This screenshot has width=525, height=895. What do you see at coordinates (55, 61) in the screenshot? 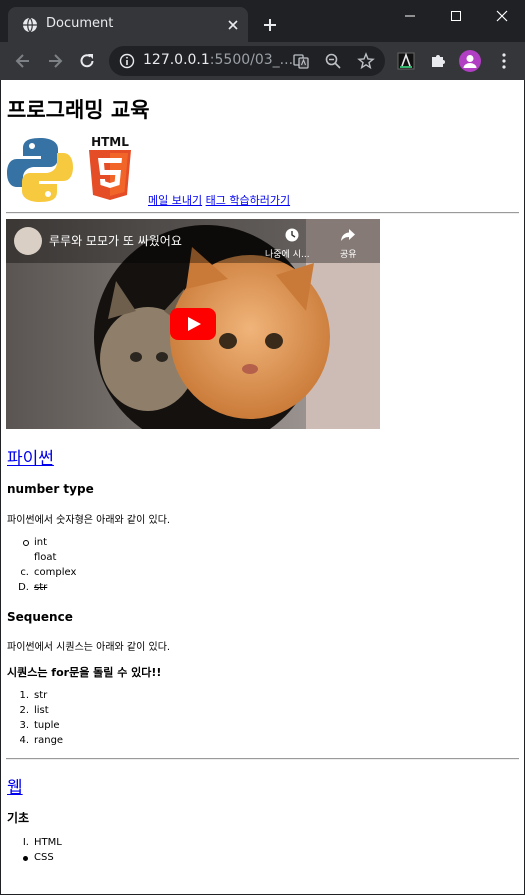
I see `forward-arrow-icon` at bounding box center [55, 61].